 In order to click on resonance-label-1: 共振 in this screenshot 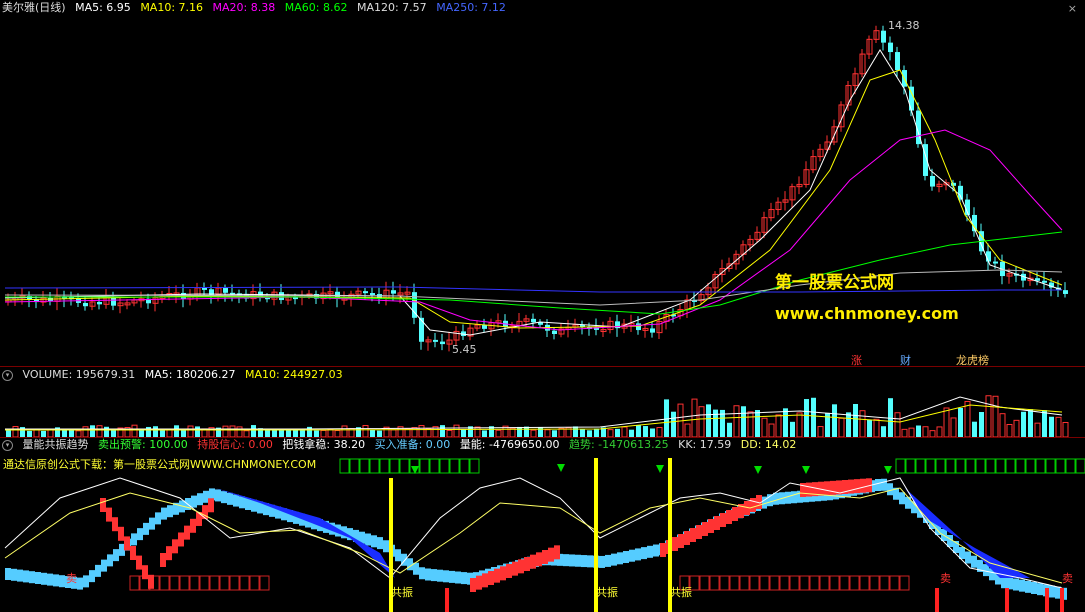, I will do `click(402, 592)`.